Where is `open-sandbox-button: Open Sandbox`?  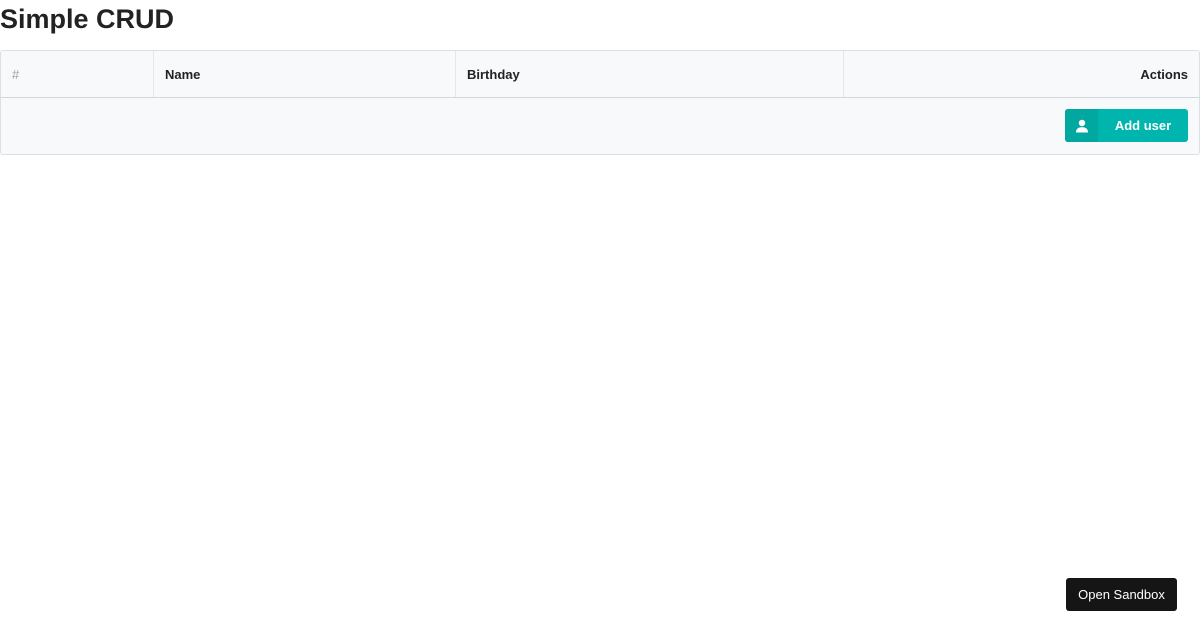 open-sandbox-button: Open Sandbox is located at coordinates (1121, 594).